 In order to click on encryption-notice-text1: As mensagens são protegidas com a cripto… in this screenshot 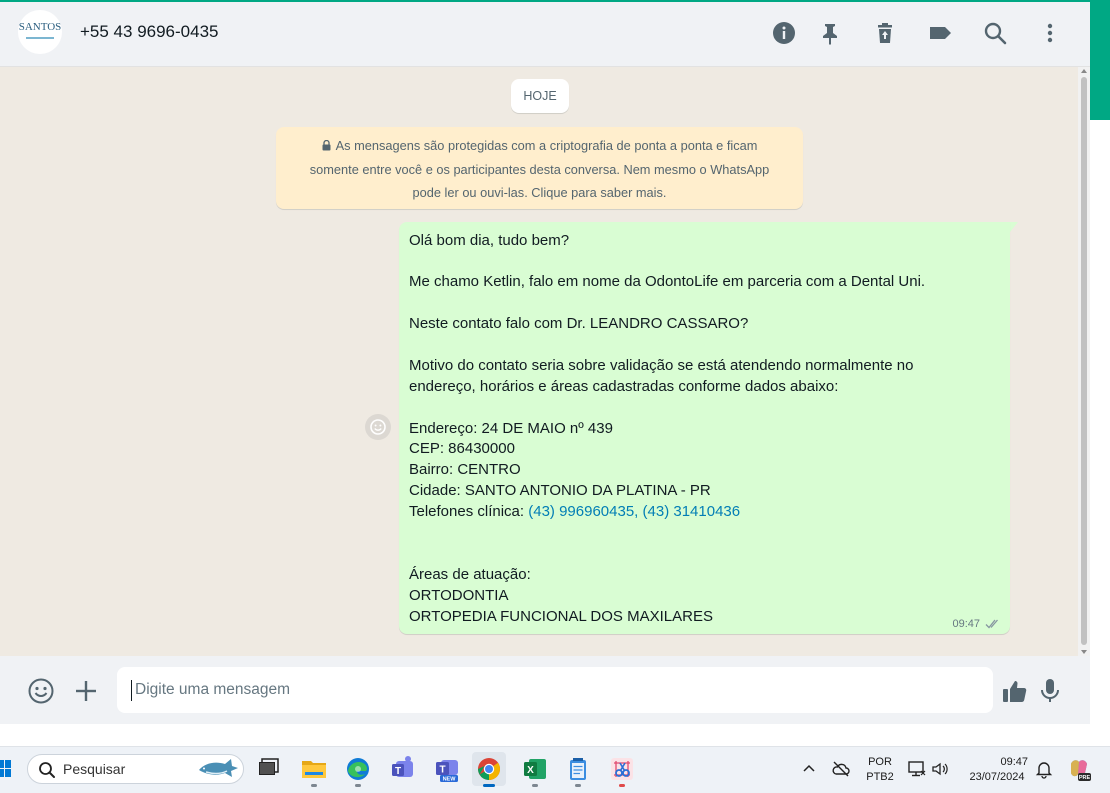, I will do `click(546, 145)`.